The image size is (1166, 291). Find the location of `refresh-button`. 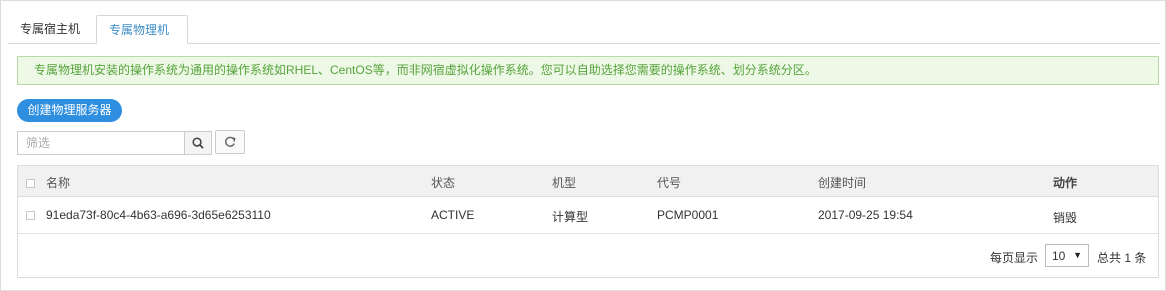

refresh-button is located at coordinates (230, 142).